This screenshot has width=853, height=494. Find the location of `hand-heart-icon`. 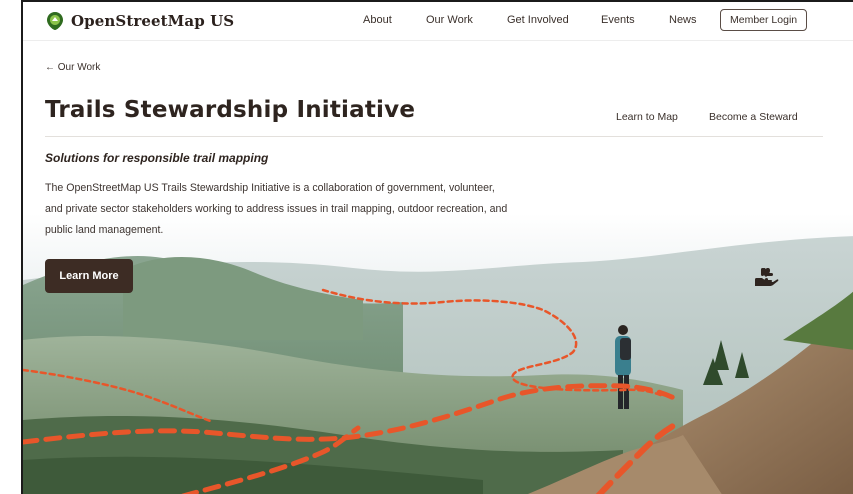

hand-heart-icon is located at coordinates (766, 277).